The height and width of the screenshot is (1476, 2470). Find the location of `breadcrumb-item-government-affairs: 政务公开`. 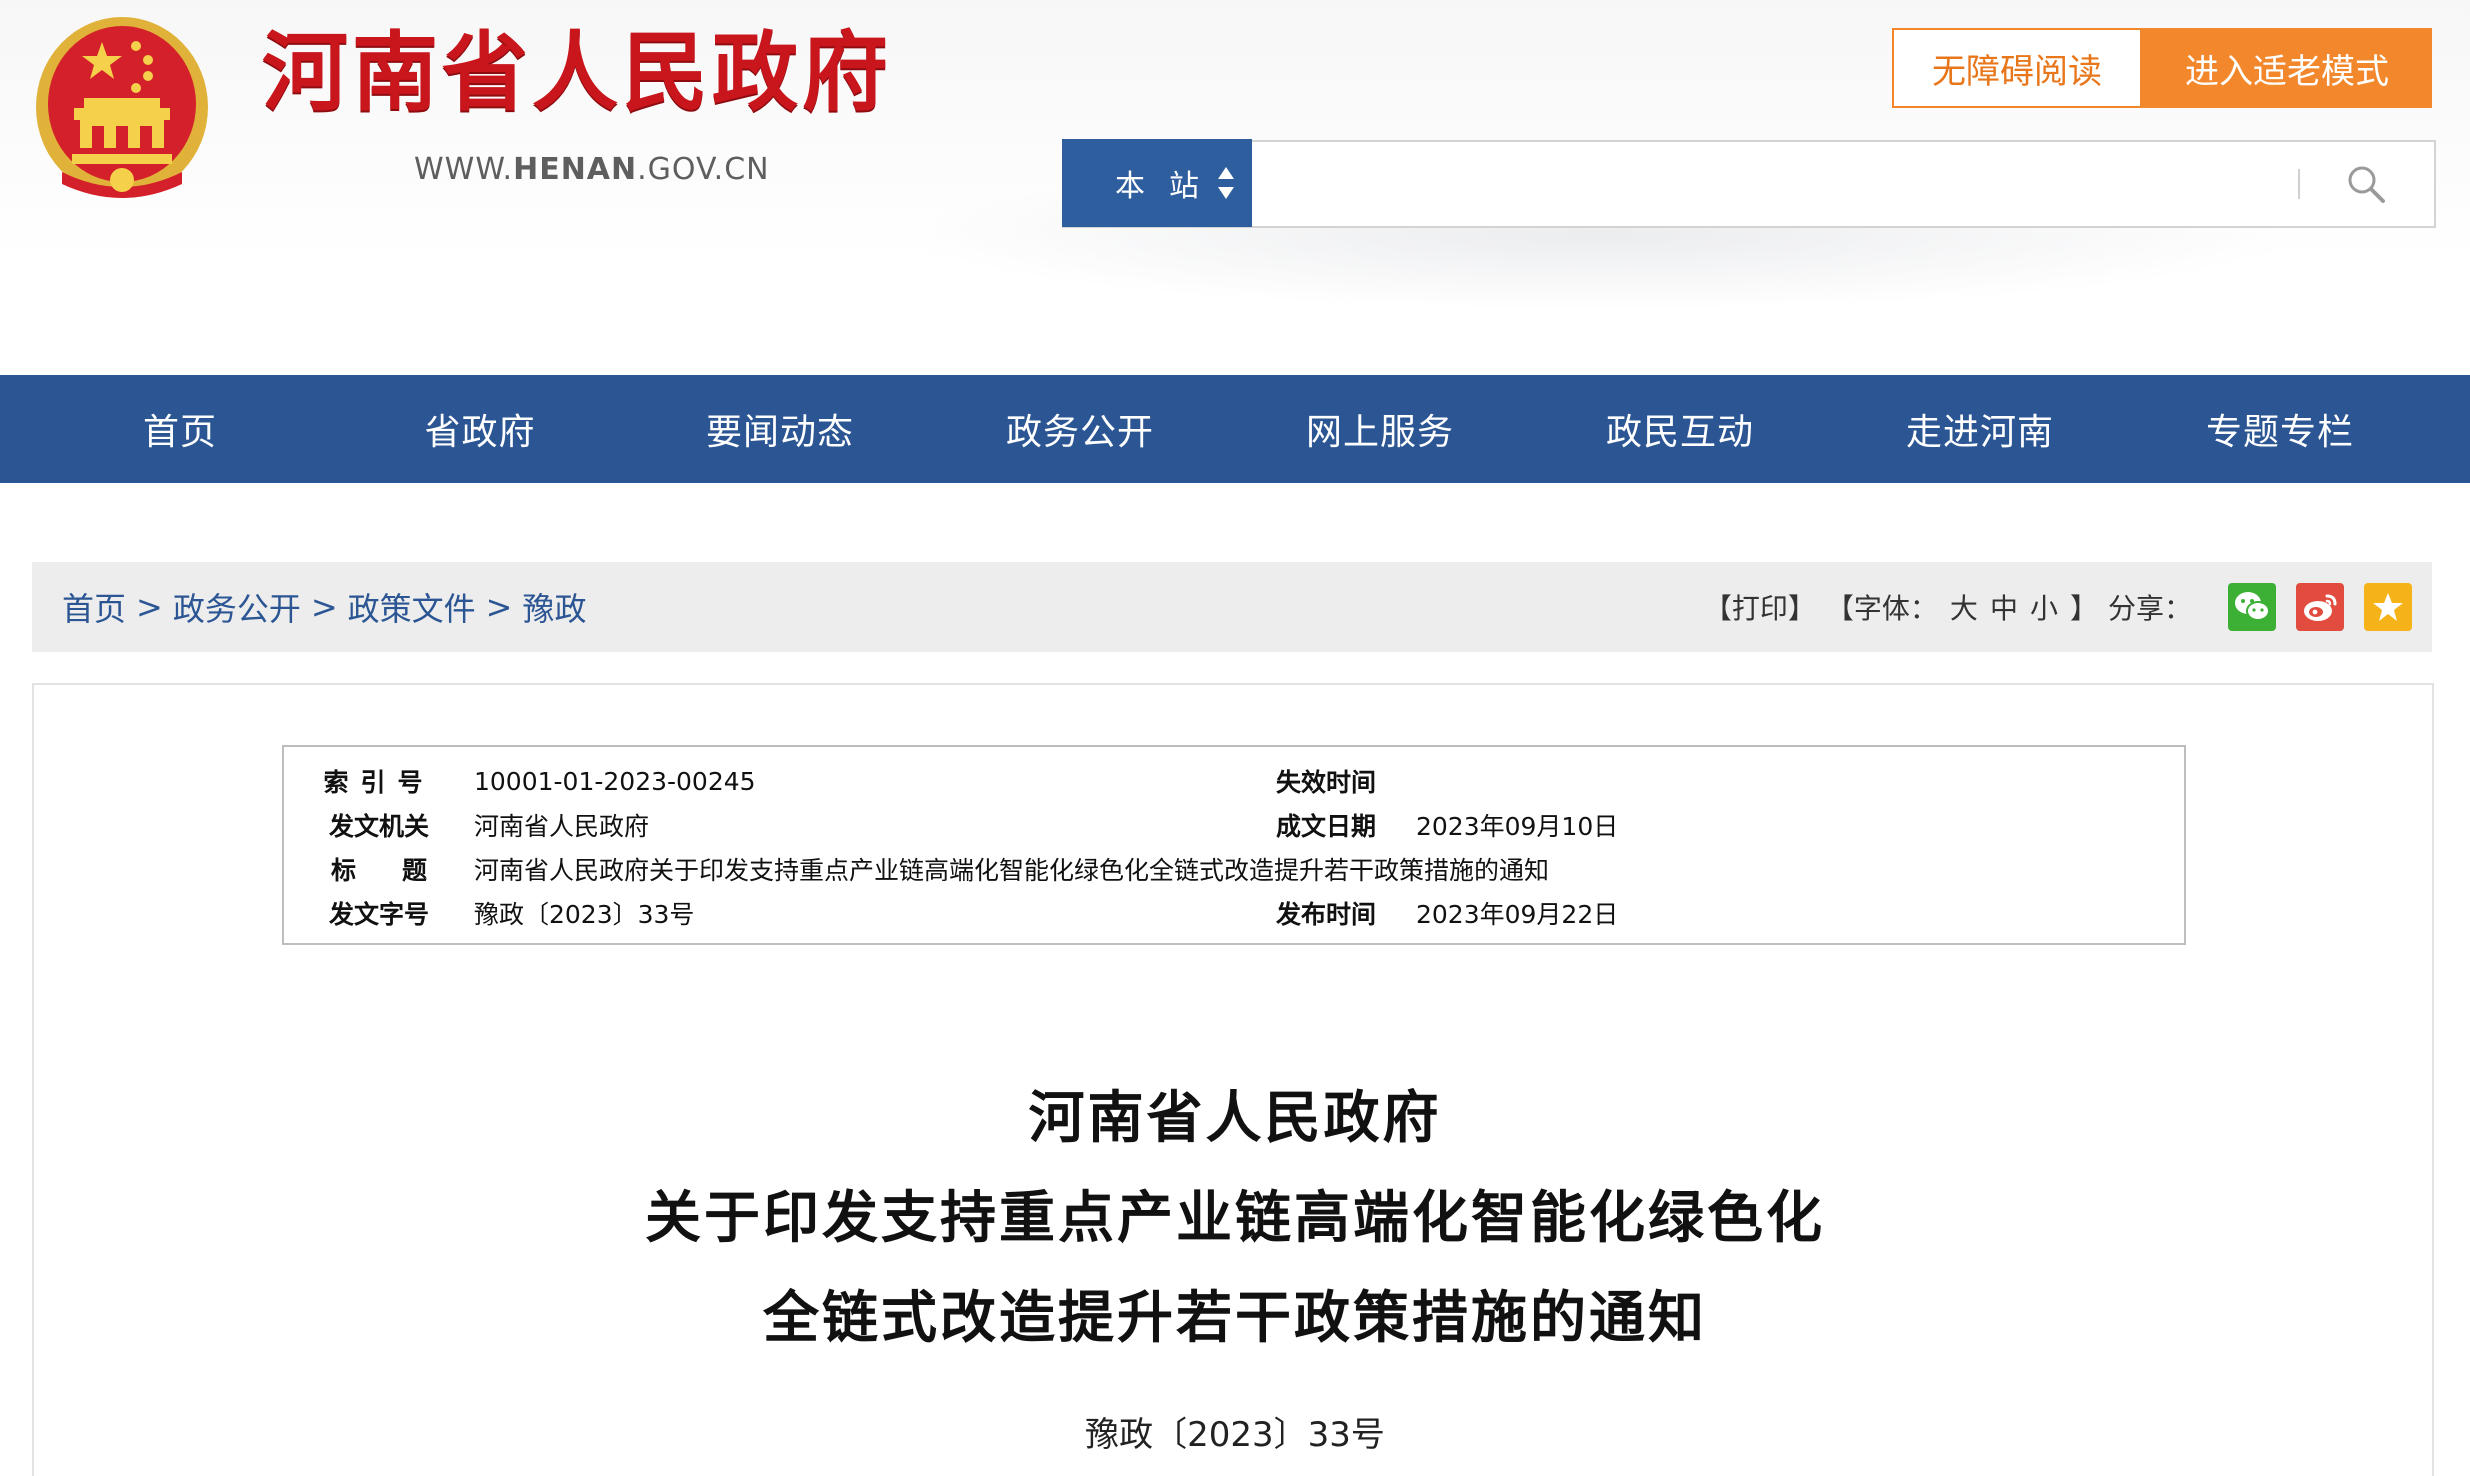

breadcrumb-item-government-affairs: 政务公开 is located at coordinates (237, 607).